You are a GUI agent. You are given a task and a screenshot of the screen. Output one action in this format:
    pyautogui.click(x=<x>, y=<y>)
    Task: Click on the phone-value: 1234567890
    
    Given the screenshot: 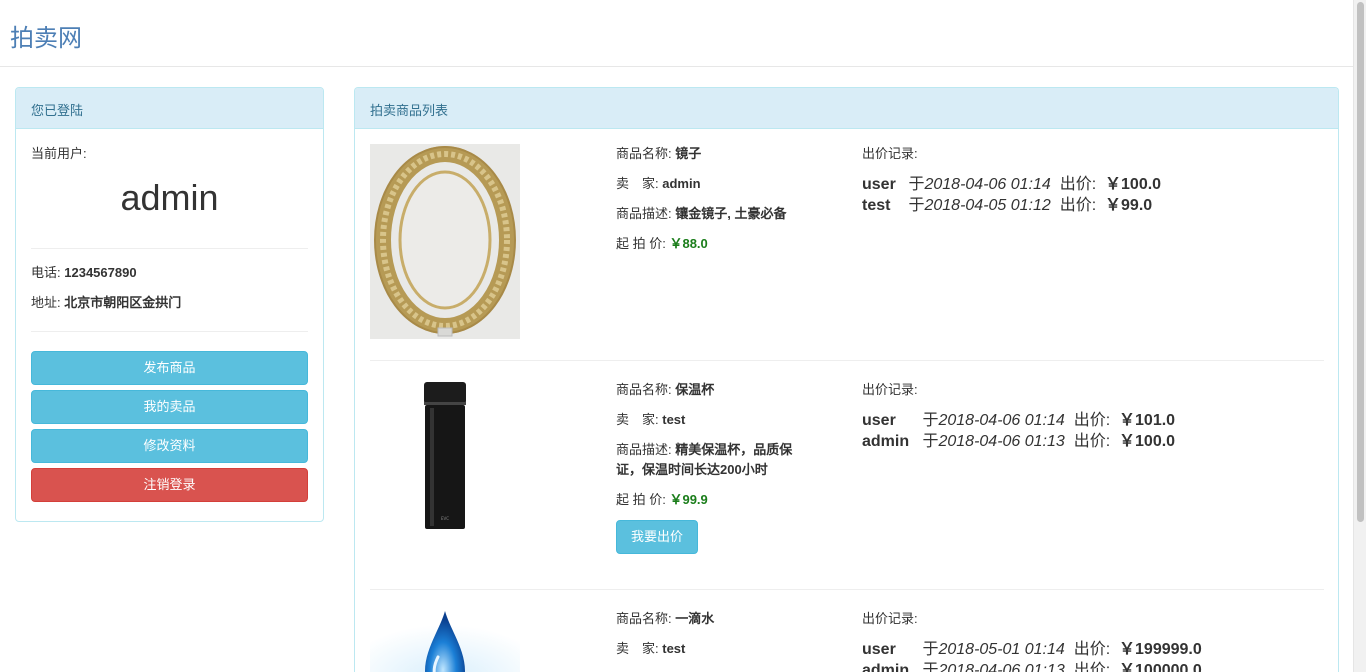 What is the action you would take?
    pyautogui.click(x=100, y=272)
    